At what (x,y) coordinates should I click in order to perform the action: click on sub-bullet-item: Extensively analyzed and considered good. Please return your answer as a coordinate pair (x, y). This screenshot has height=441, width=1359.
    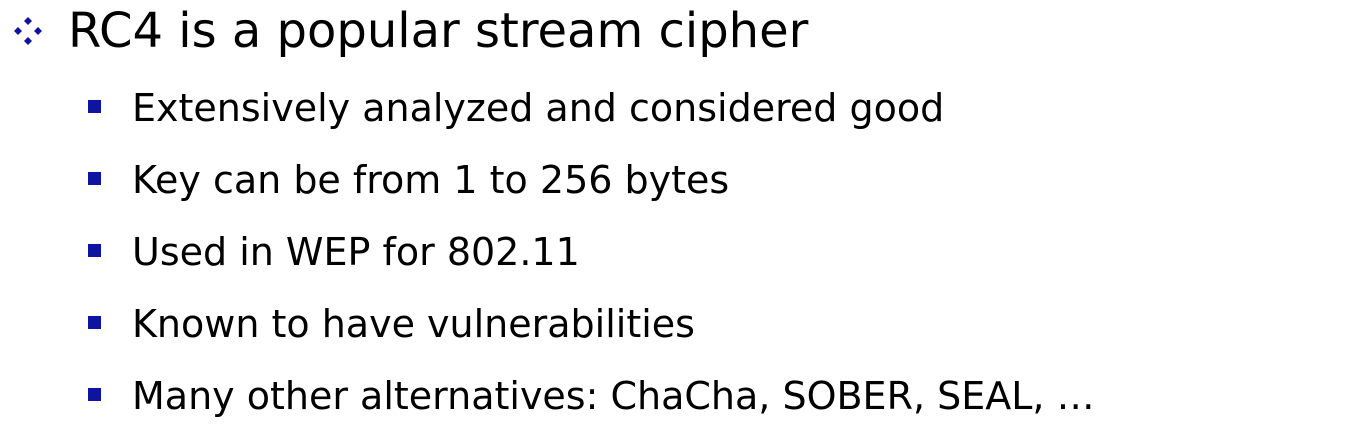
    Looking at the image, I should click on (591, 108).